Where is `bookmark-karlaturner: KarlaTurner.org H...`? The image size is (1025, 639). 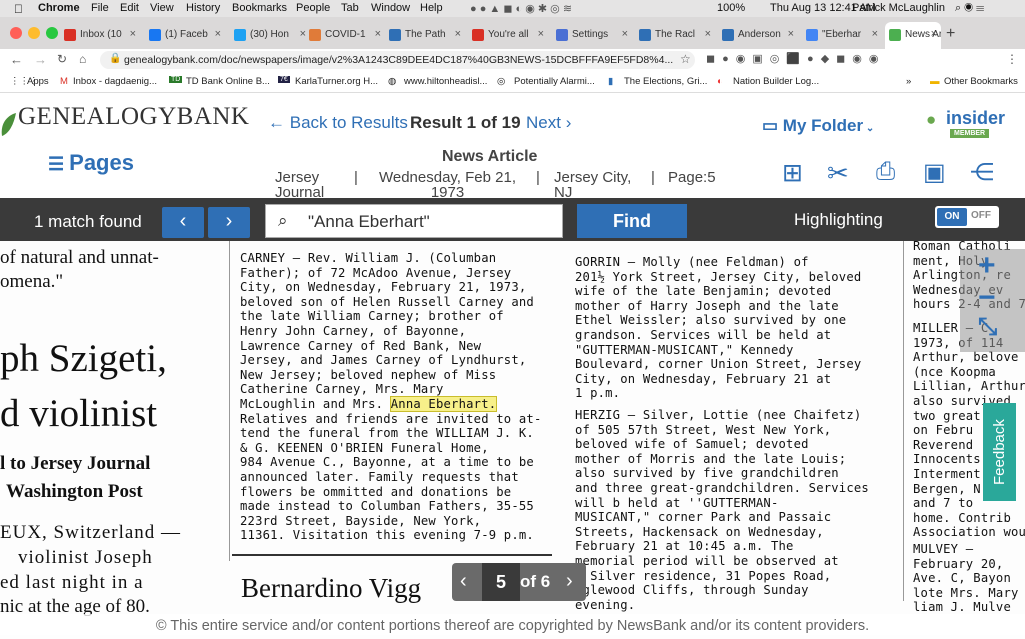
bookmark-karlaturner: KarlaTurner.org H... is located at coordinates (336, 81).